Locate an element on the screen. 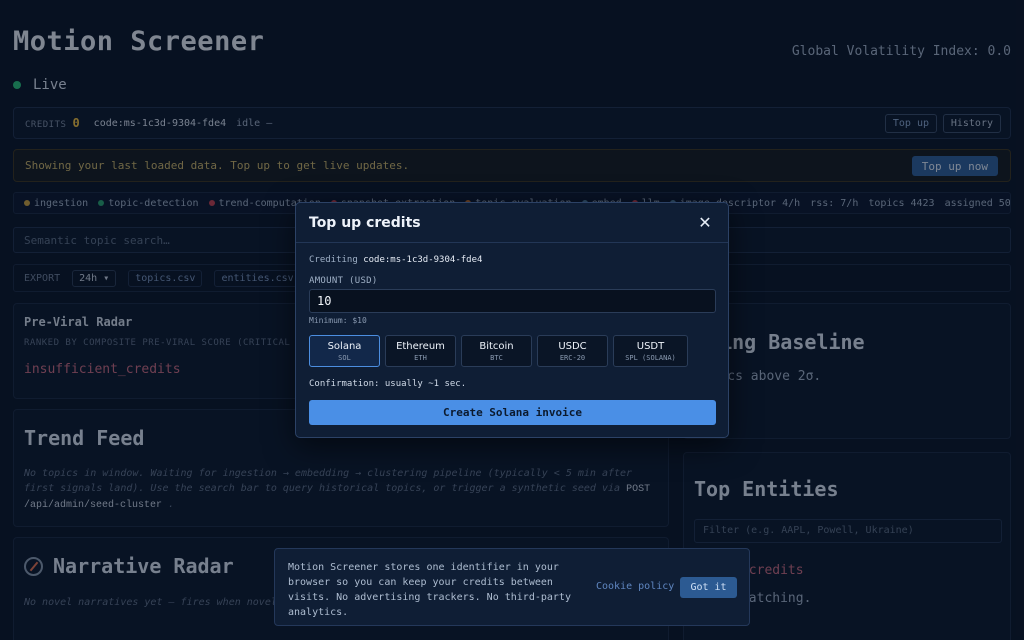 This screenshot has width=1024, height=640. currency-option-spl-solana-: USDT SPL (SOLANA) is located at coordinates (650, 351).